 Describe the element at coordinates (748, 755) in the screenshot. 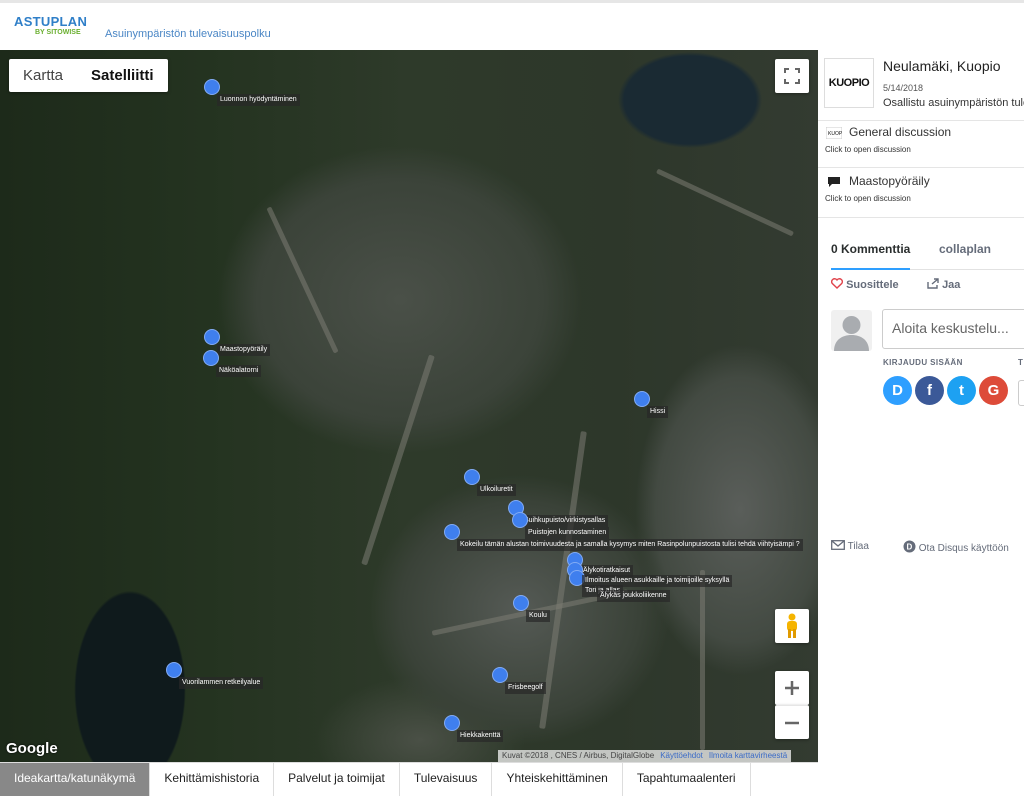

I see `report-error-link: Ilmoita karttavirheestä` at that location.